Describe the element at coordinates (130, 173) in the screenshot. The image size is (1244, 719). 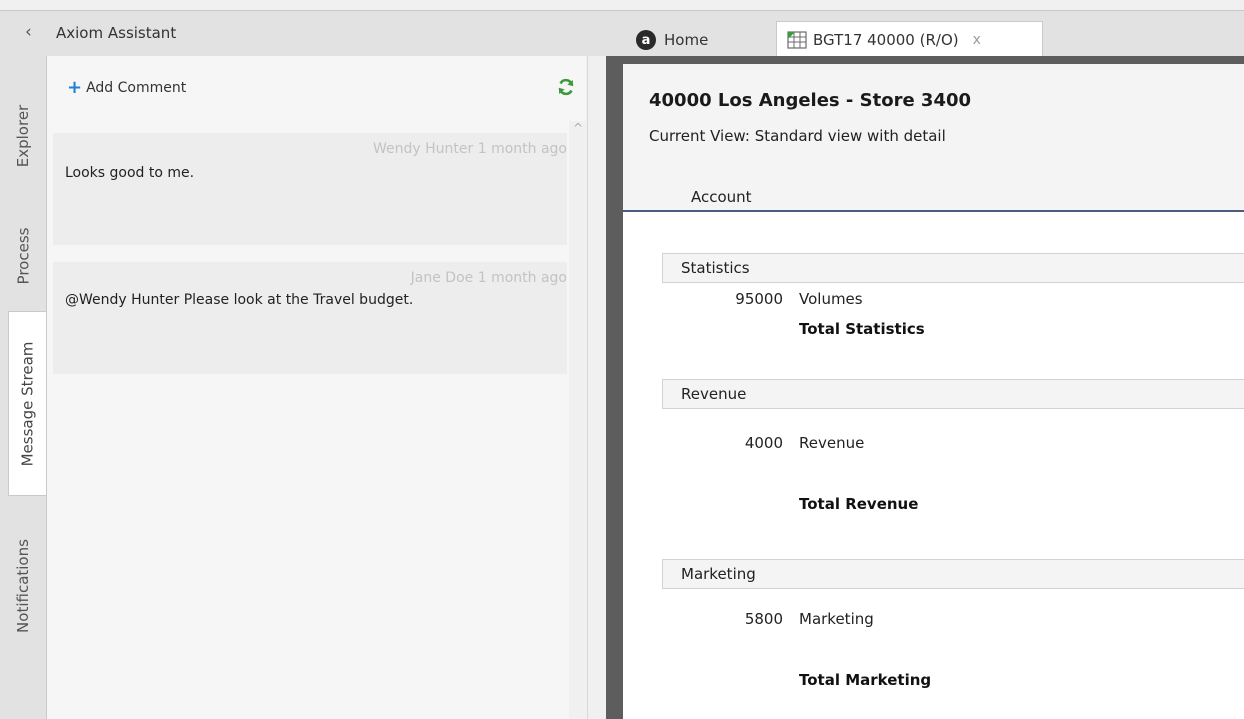
I see `message-text: Looks good to me.` at that location.